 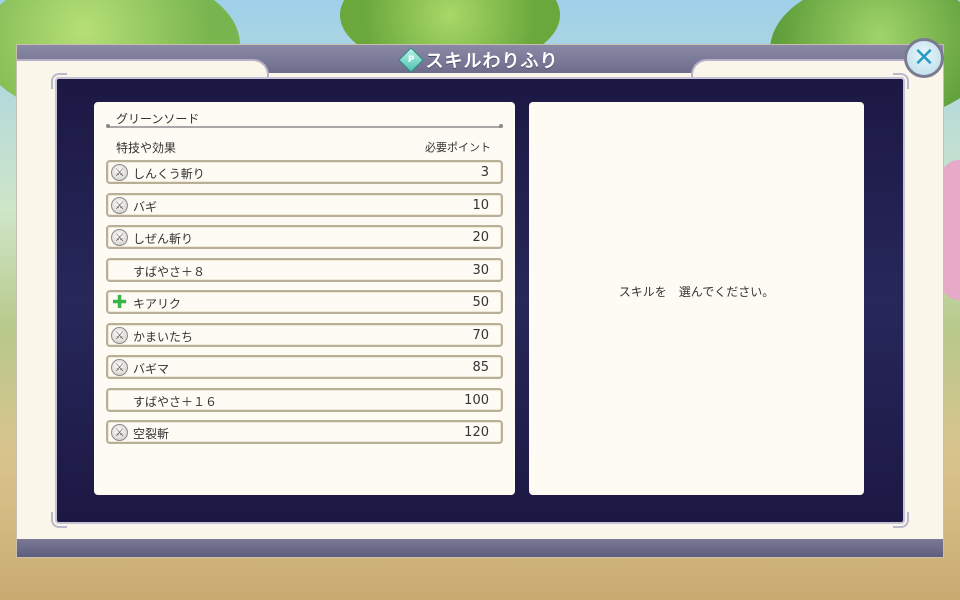 What do you see at coordinates (480, 270) in the screenshot?
I see `skill-cost: 30` at bounding box center [480, 270].